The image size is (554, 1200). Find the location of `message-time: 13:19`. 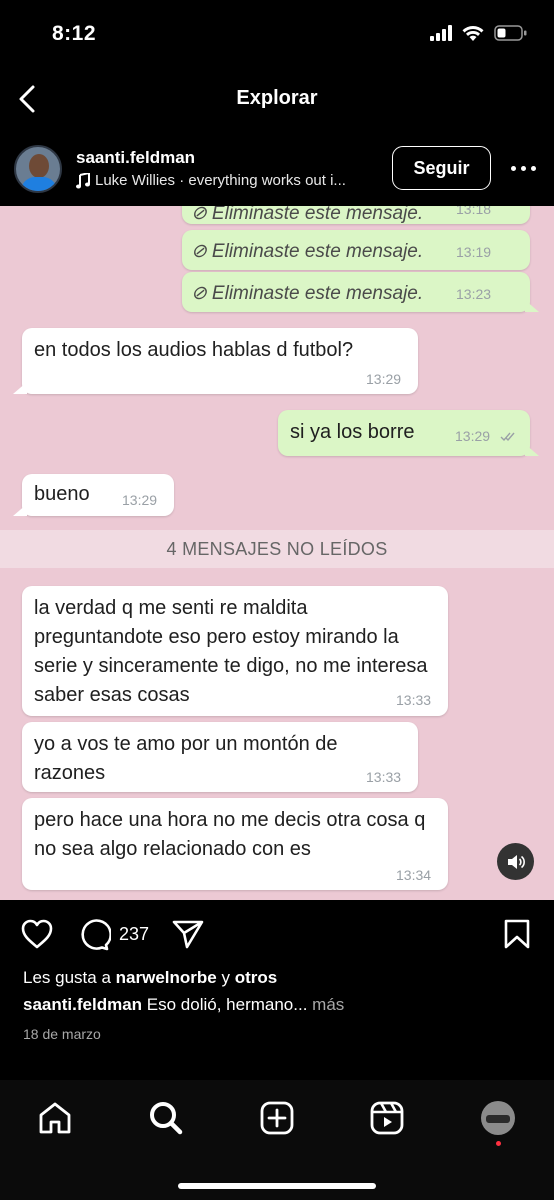

message-time: 13:19 is located at coordinates (474, 252).